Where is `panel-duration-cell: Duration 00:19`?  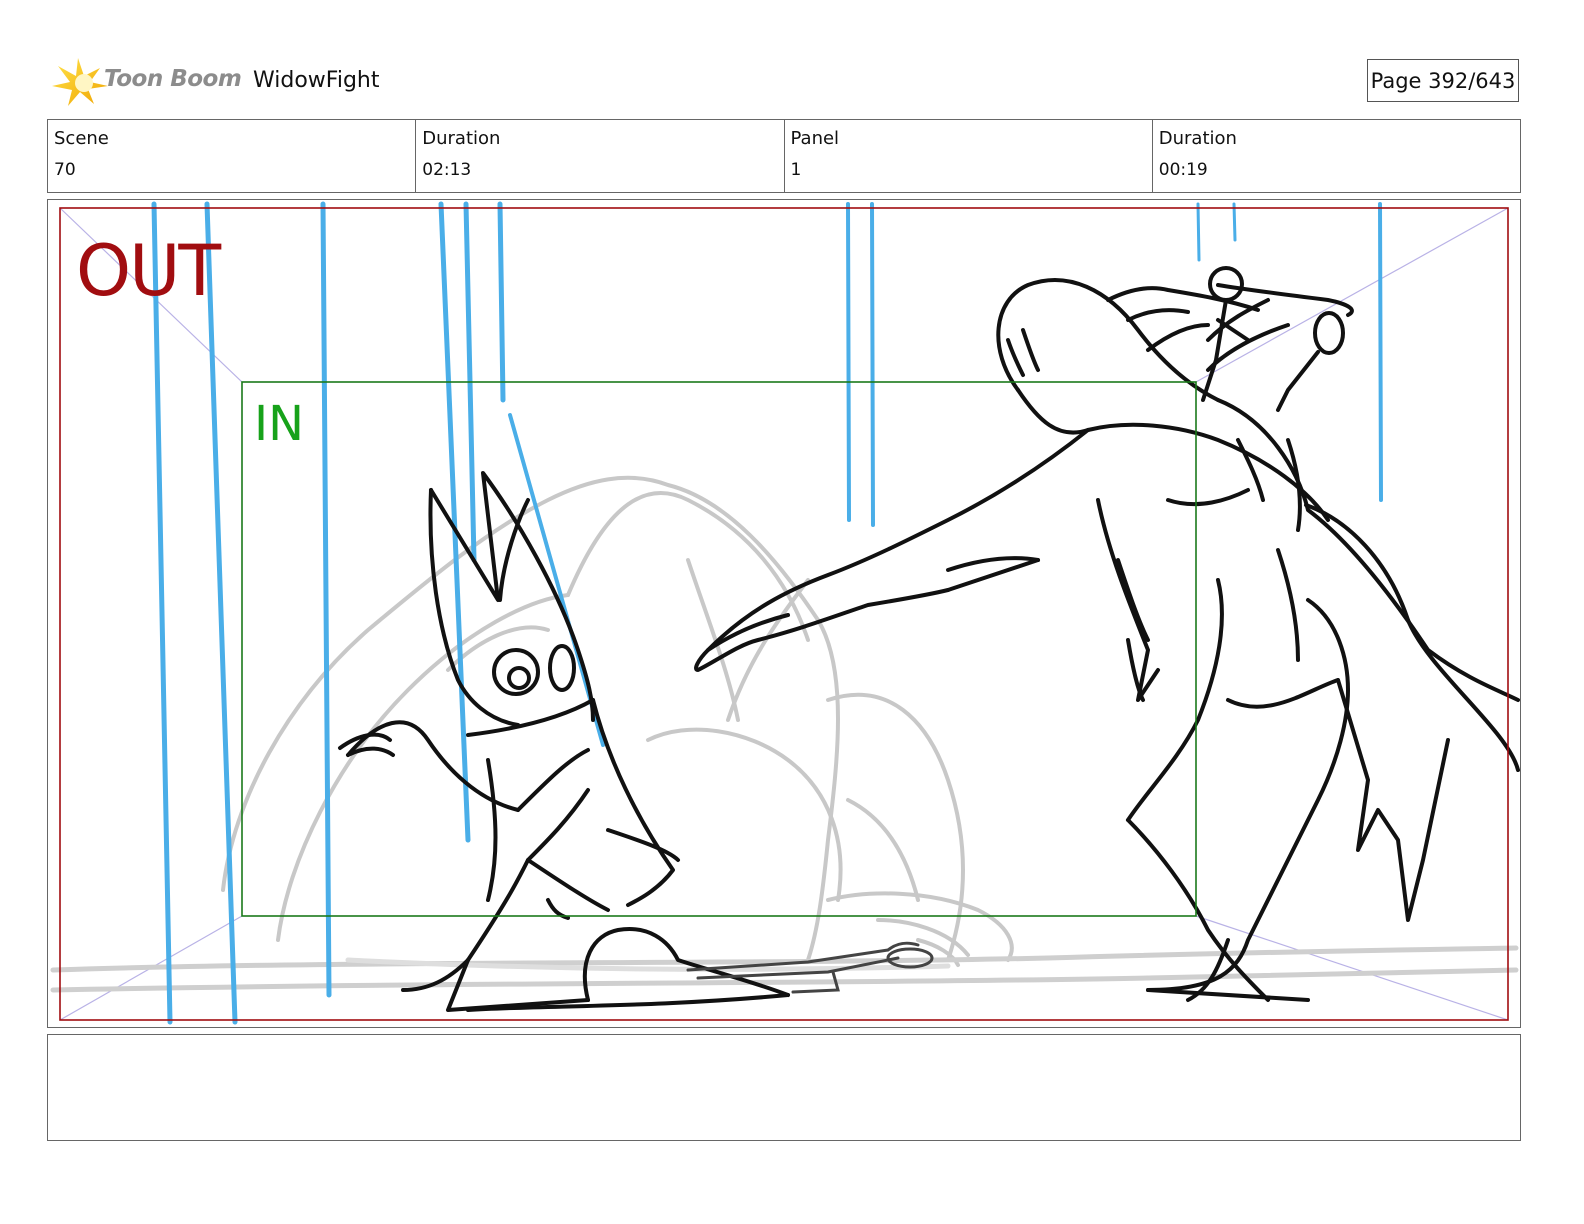 panel-duration-cell: Duration 00:19 is located at coordinates (1336, 156).